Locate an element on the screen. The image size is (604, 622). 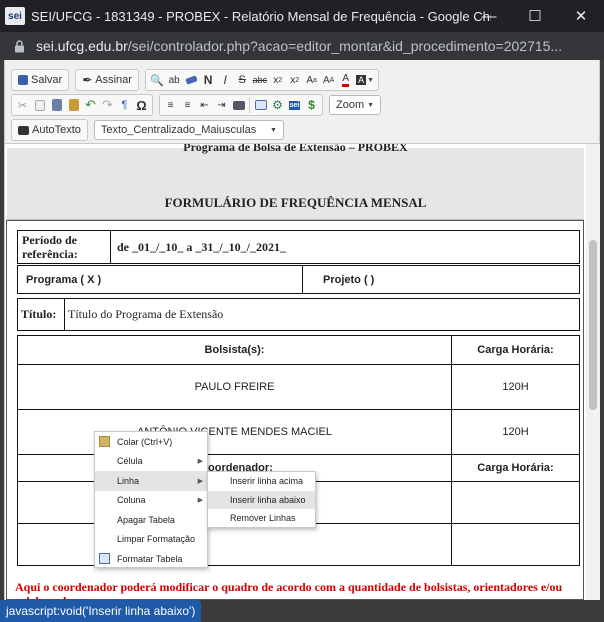
background-color-icon: A ▼ is located at coordinates (365, 80).